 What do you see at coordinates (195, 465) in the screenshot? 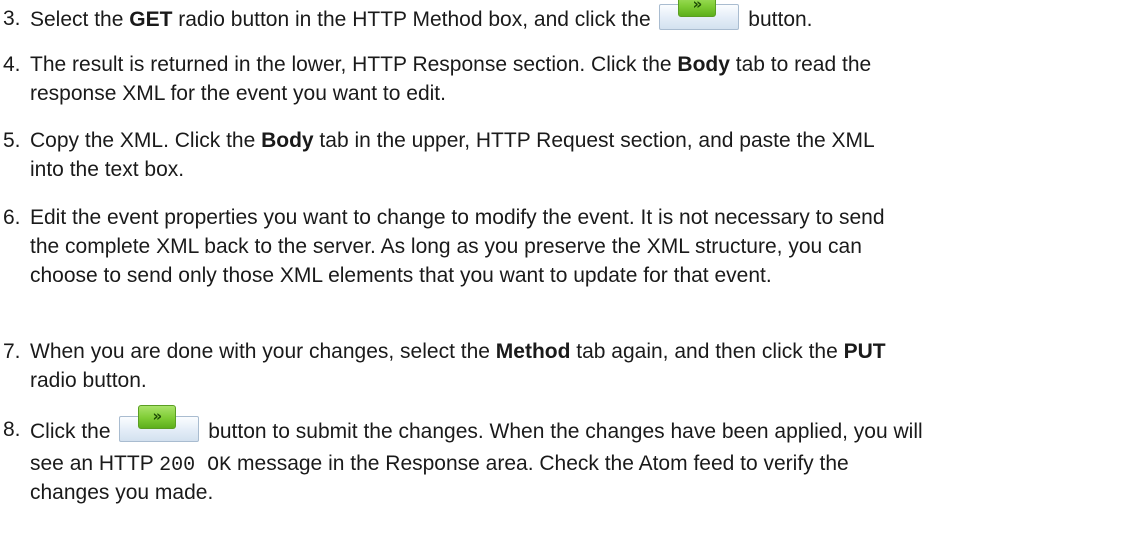
I see `status-code: 200 OK` at bounding box center [195, 465].